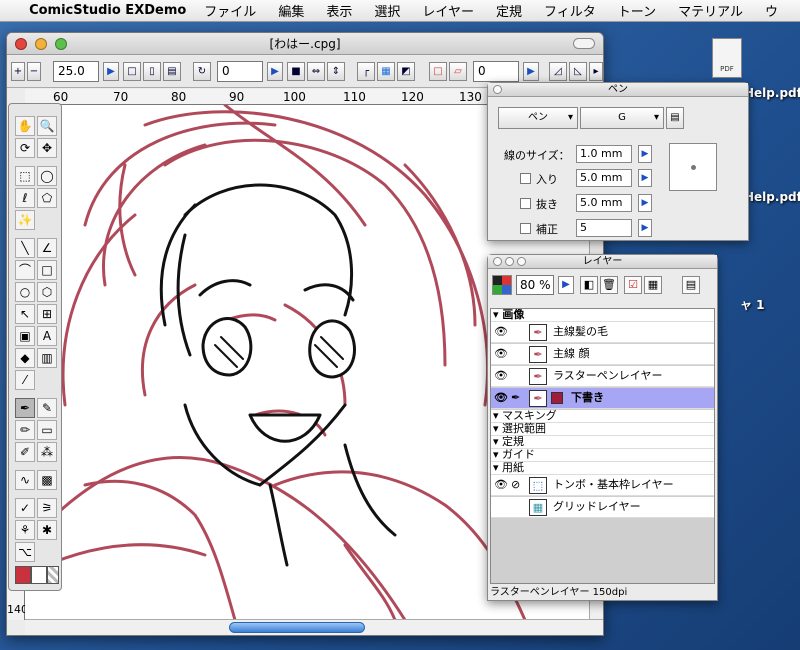 Image resolution: width=800 pixels, height=650 pixels. Describe the element at coordinates (645, 178) in the screenshot. I see `in-arrow-icon: ▶` at that location.